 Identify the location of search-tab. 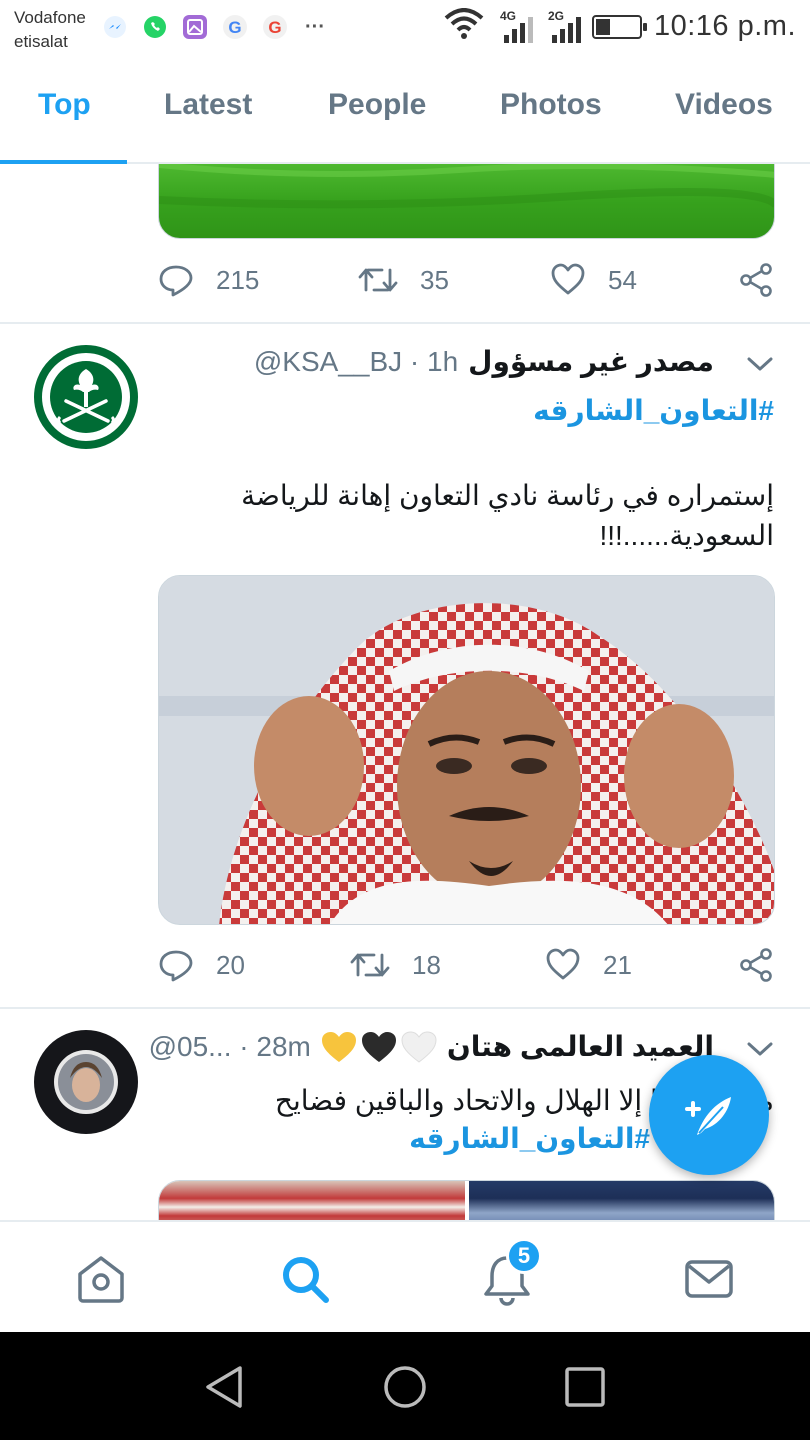
(305, 1279).